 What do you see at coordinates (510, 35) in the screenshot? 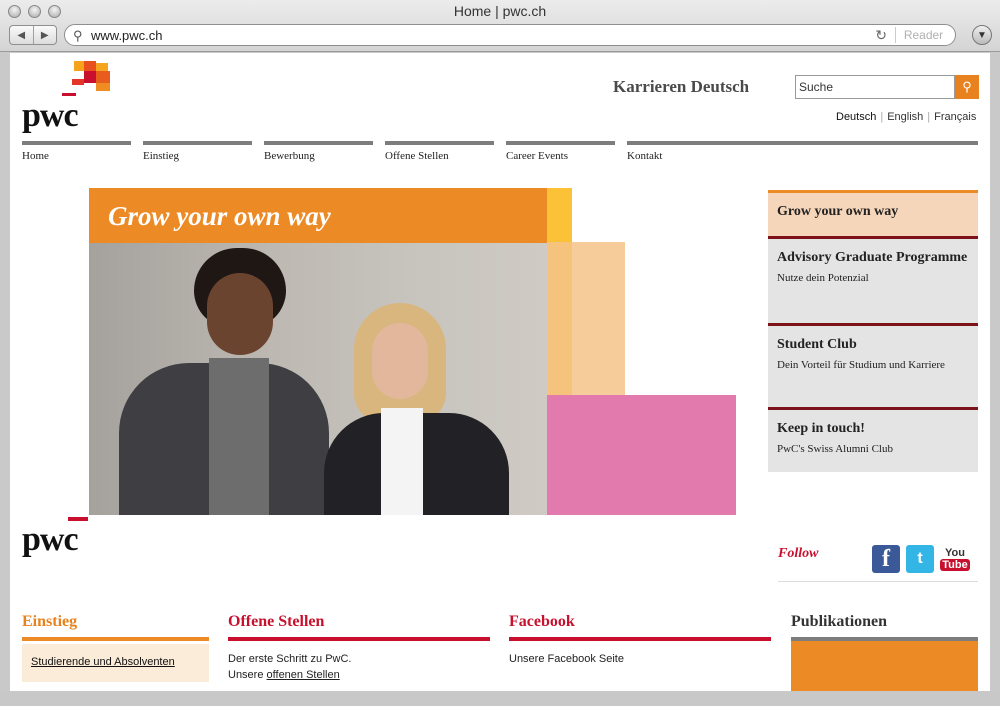
I see `address-bar: ⚲ www.pwc.ch ↻ Reader` at bounding box center [510, 35].